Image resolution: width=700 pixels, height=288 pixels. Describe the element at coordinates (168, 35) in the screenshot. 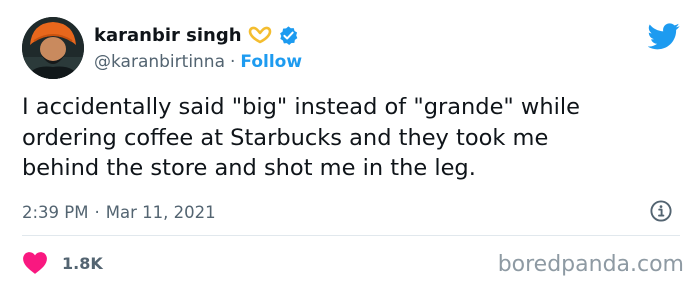

I see `author-display-name: karanbir singh` at that location.